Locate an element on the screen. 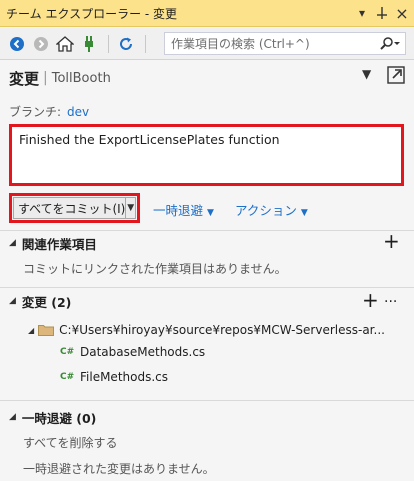  file-name: DatabaseMethods.cs is located at coordinates (143, 352).